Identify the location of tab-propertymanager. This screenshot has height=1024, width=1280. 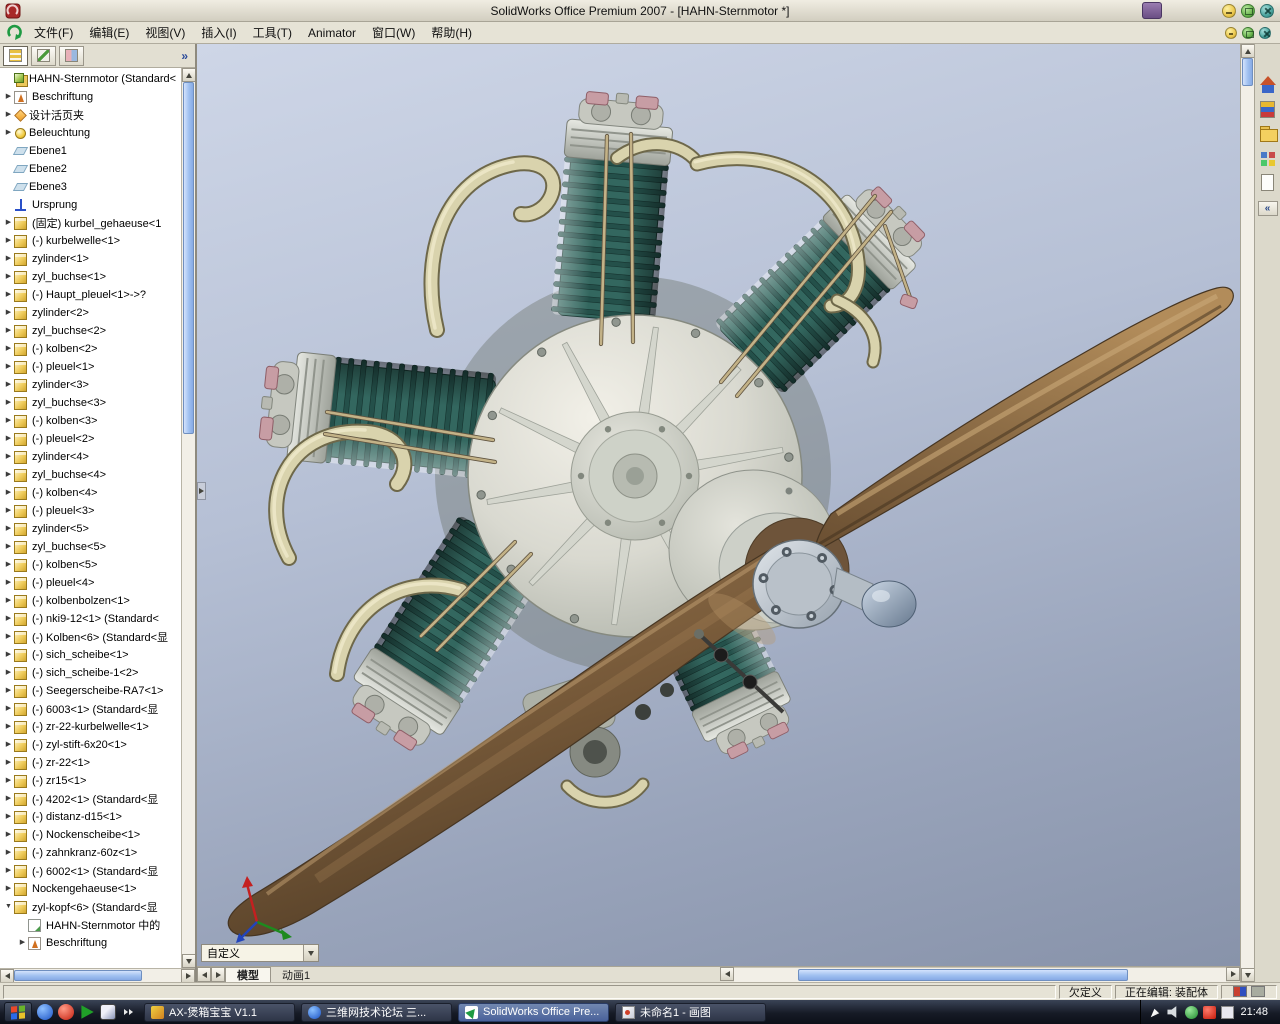
(43, 55).